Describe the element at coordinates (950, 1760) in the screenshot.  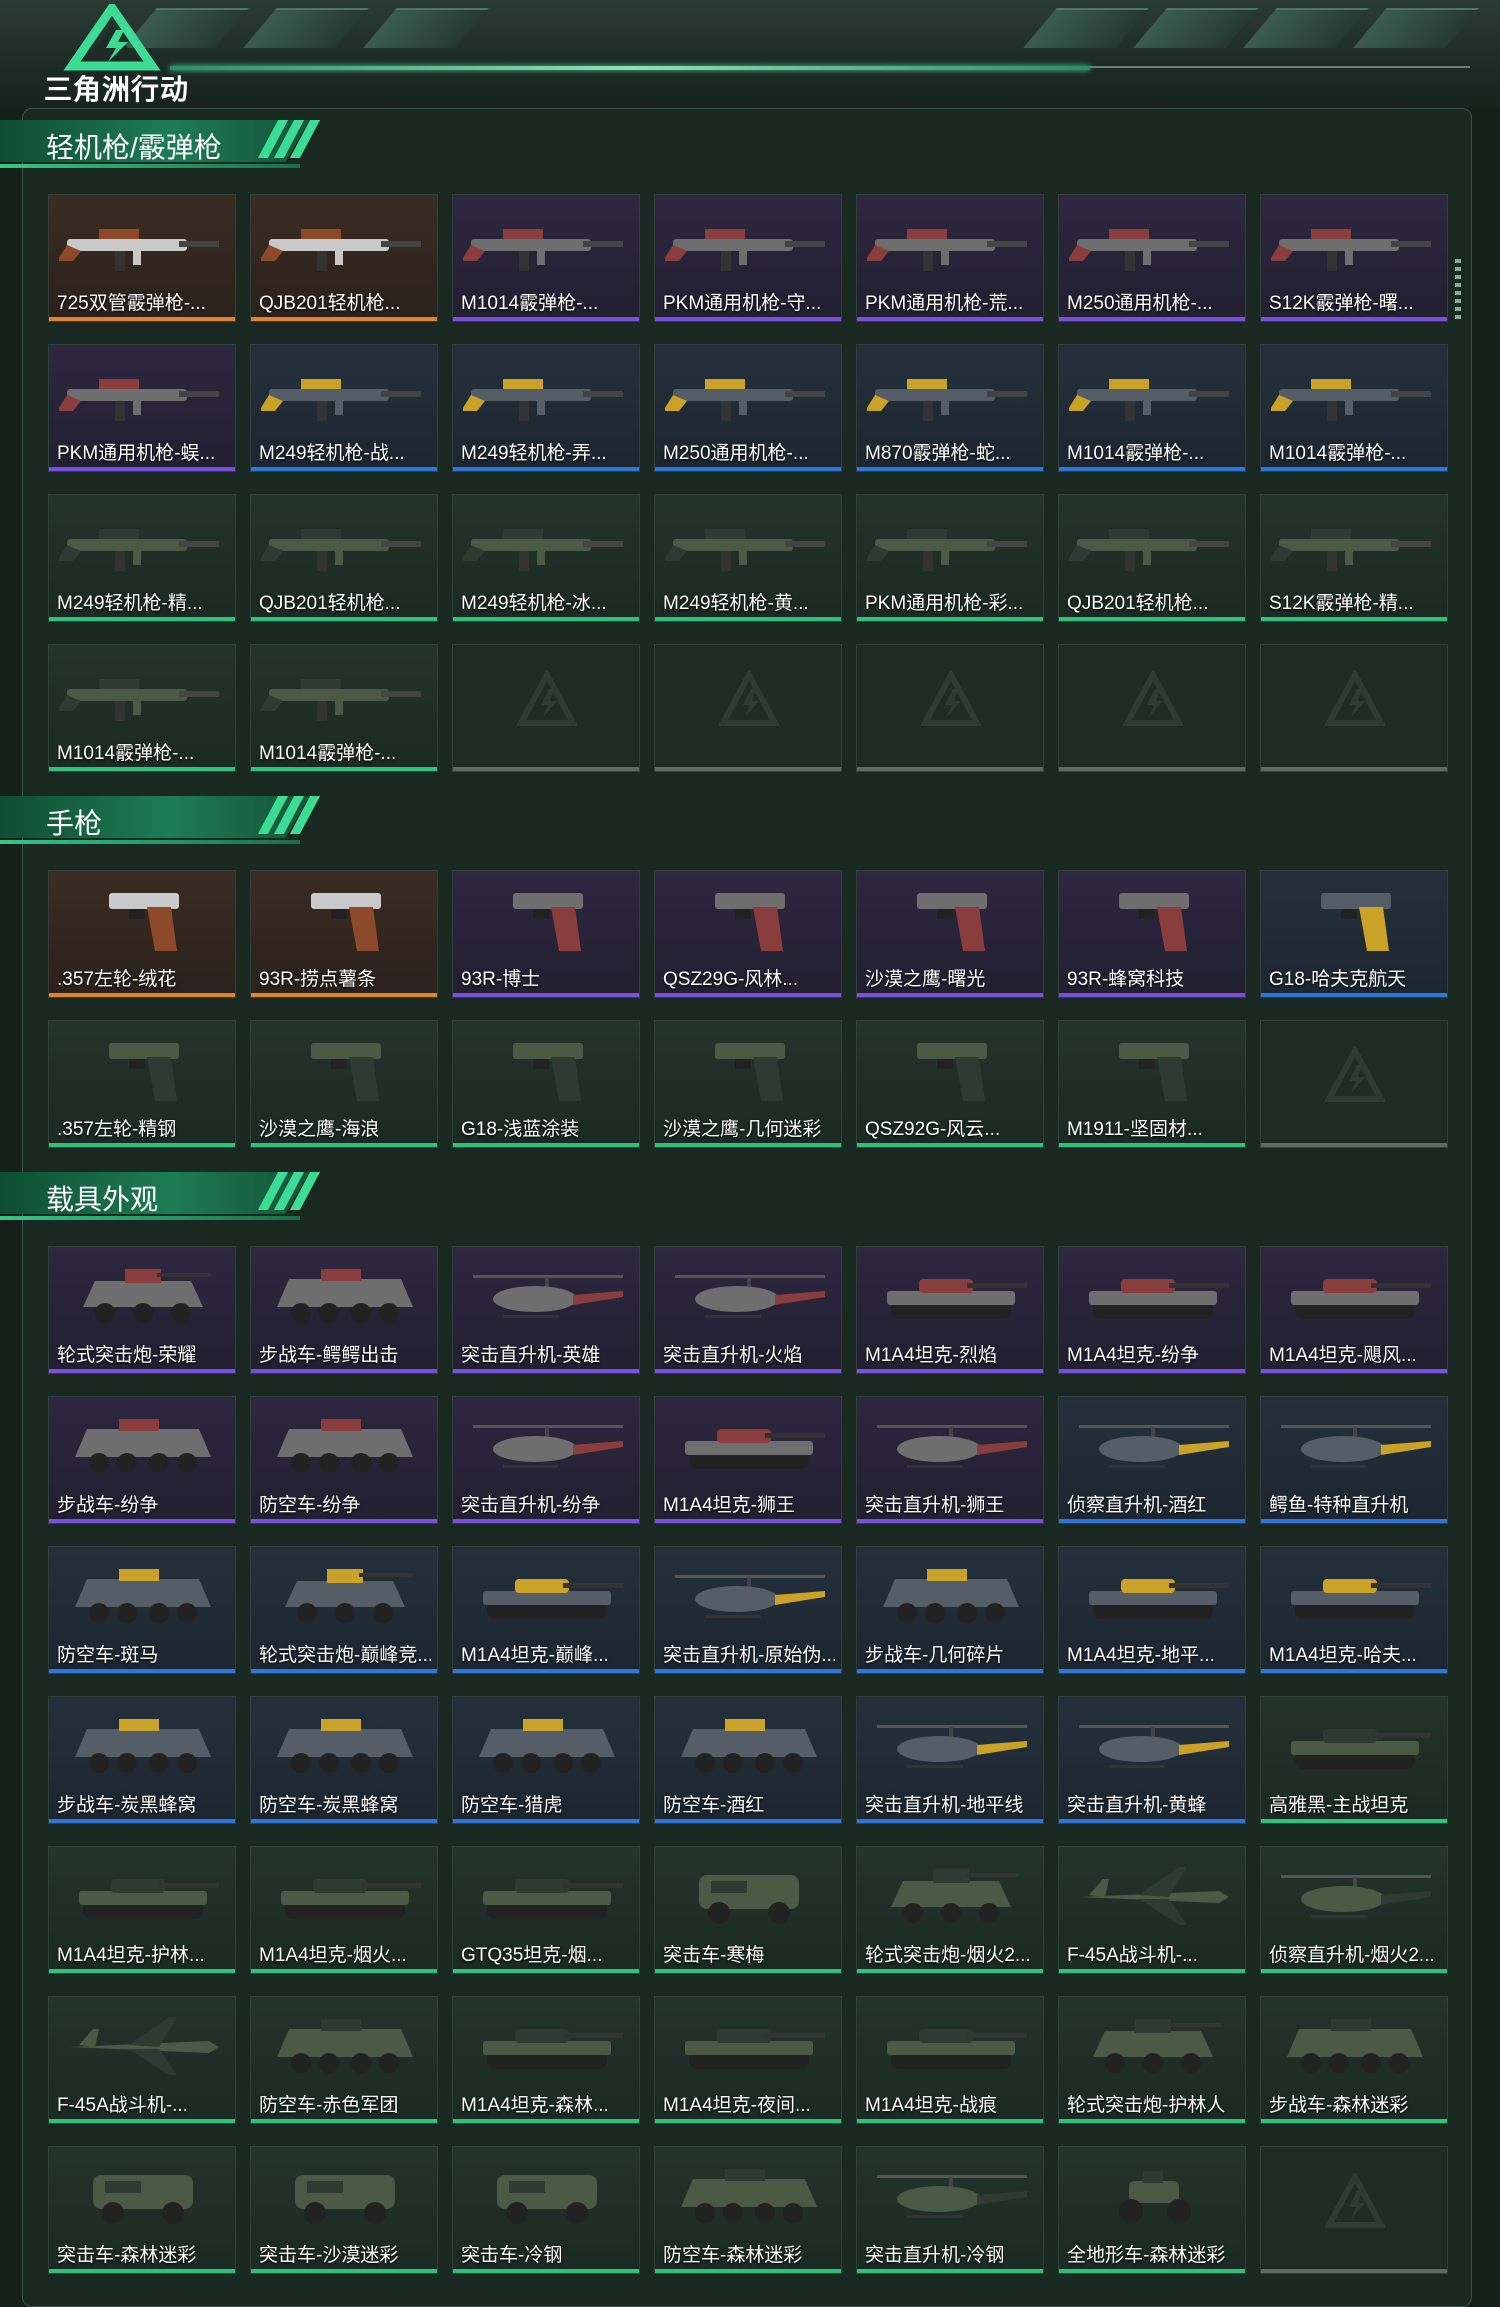
I see `item-card: 突击直升机-地平线` at that location.